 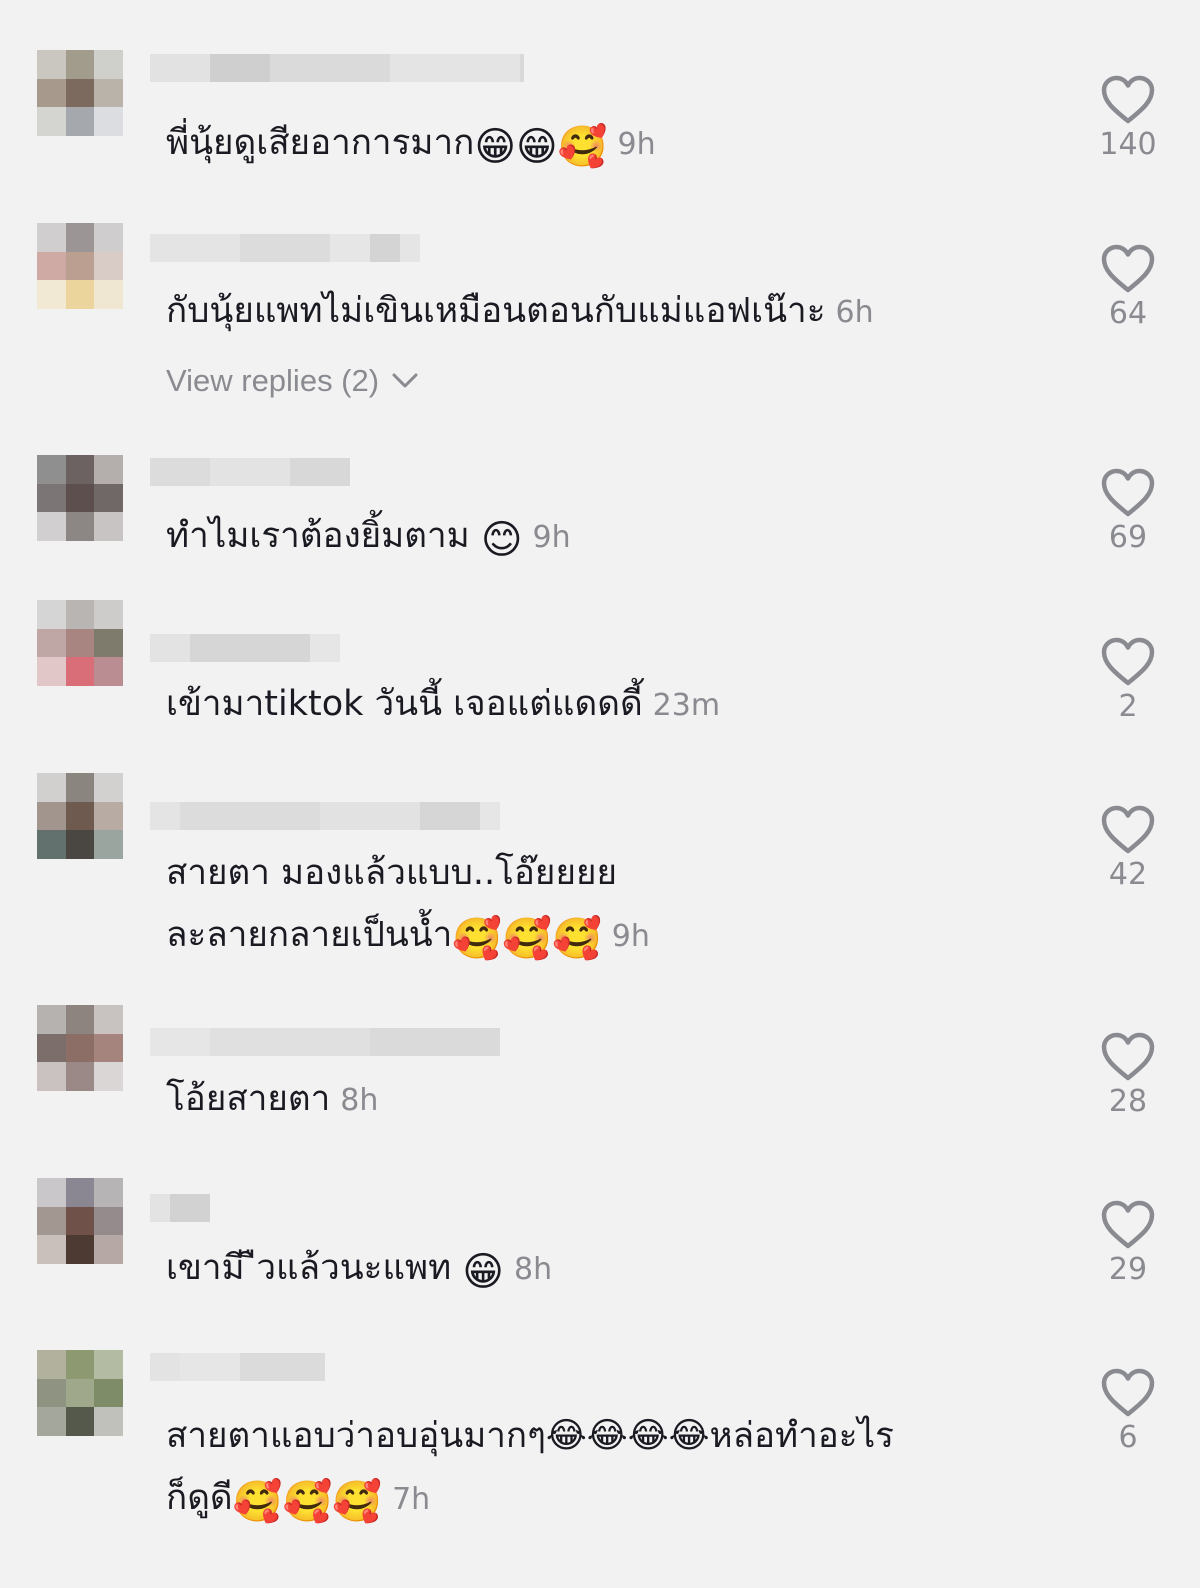 I want to click on like-button: 64, so click(x=1128, y=287).